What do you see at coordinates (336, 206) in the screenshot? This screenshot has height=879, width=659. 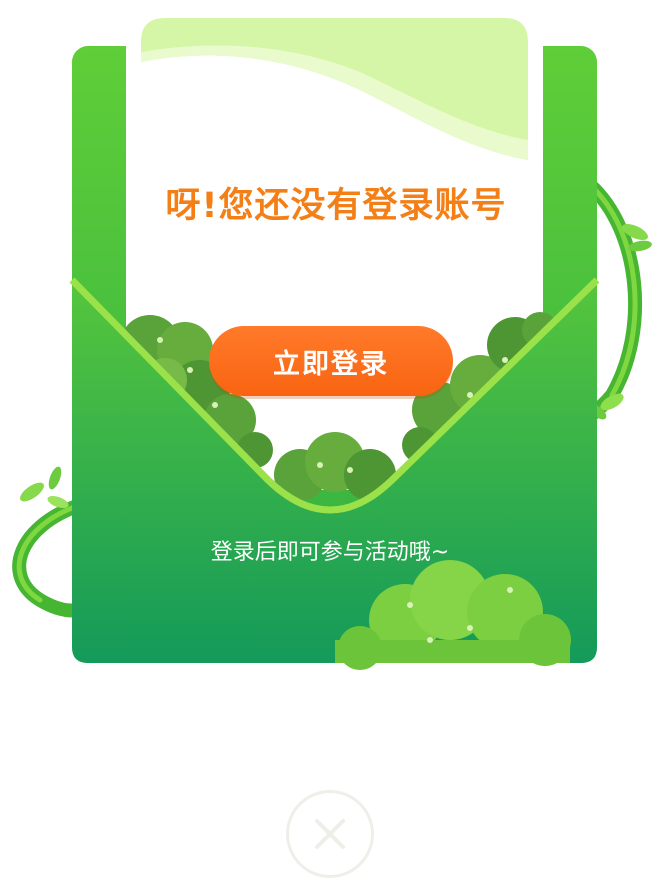 I see `dialog-title: 呀!您还没有登录账号` at bounding box center [336, 206].